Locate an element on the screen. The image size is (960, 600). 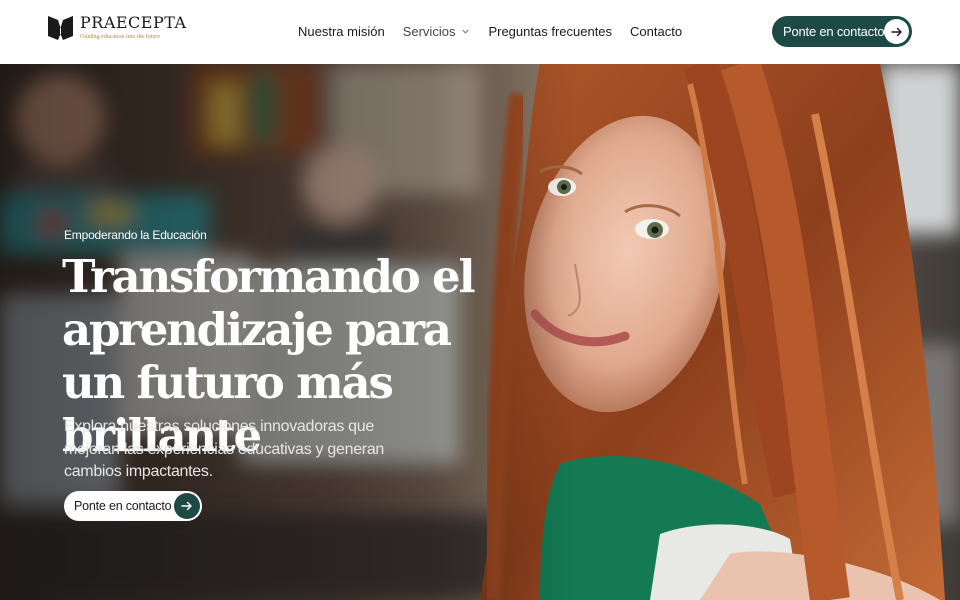
nav-item-label: Preguntas frecuentes is located at coordinates (550, 31).